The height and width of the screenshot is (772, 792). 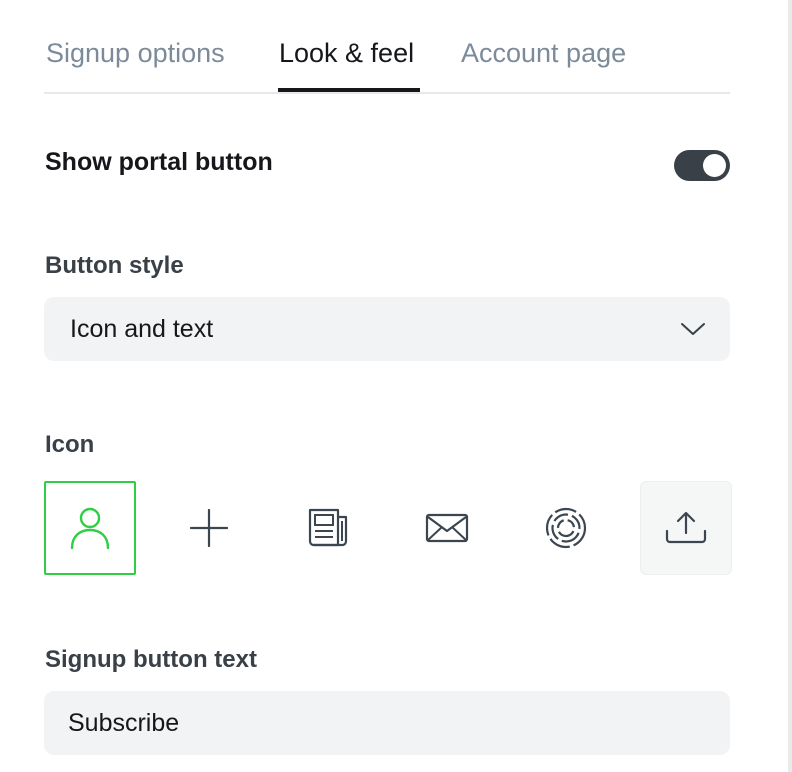 I want to click on toggle-knob, so click(x=714, y=165).